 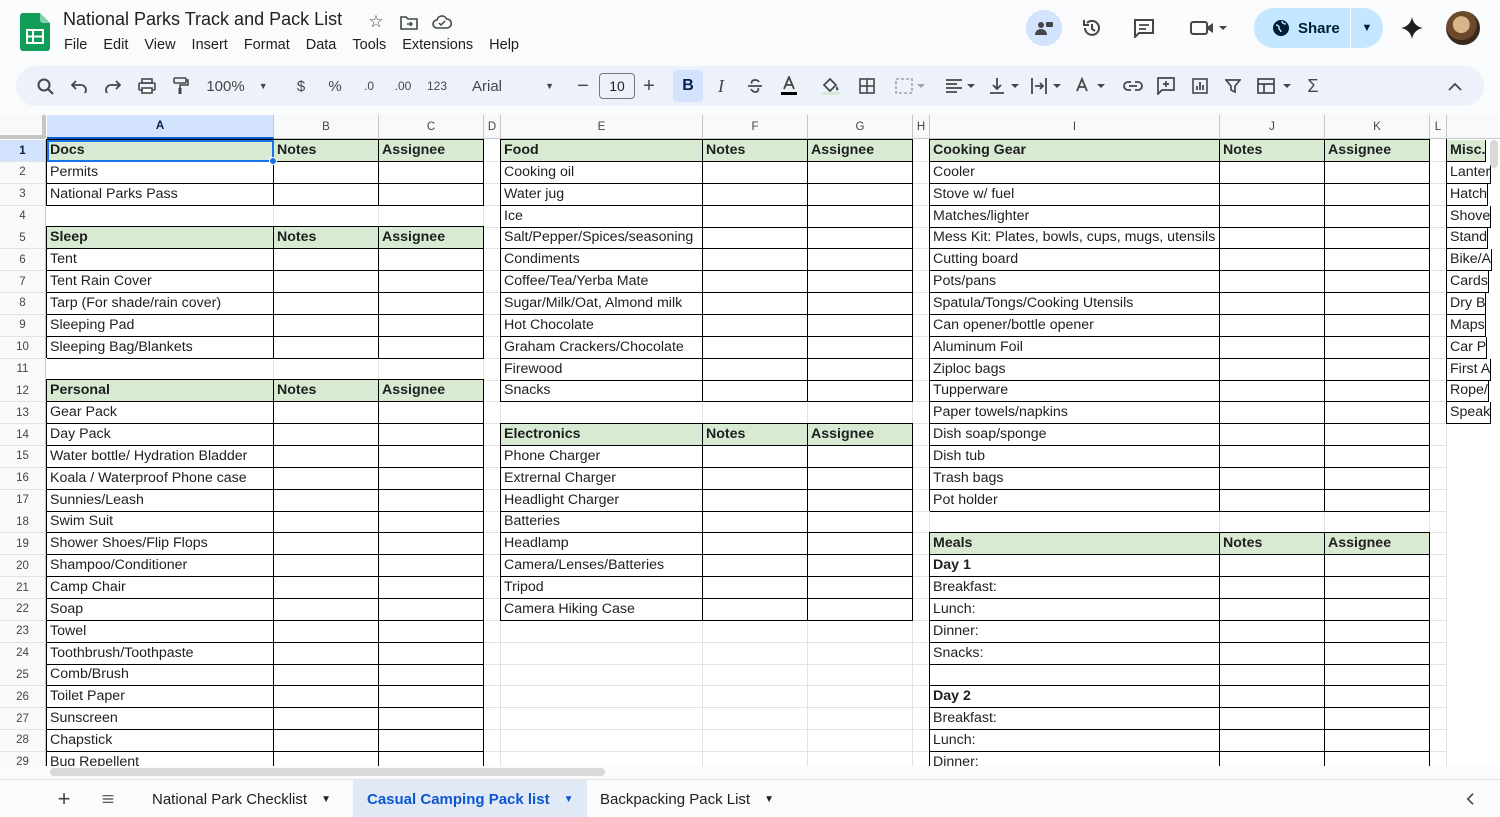 What do you see at coordinates (860, 127) in the screenshot?
I see `column-header-g: G` at bounding box center [860, 127].